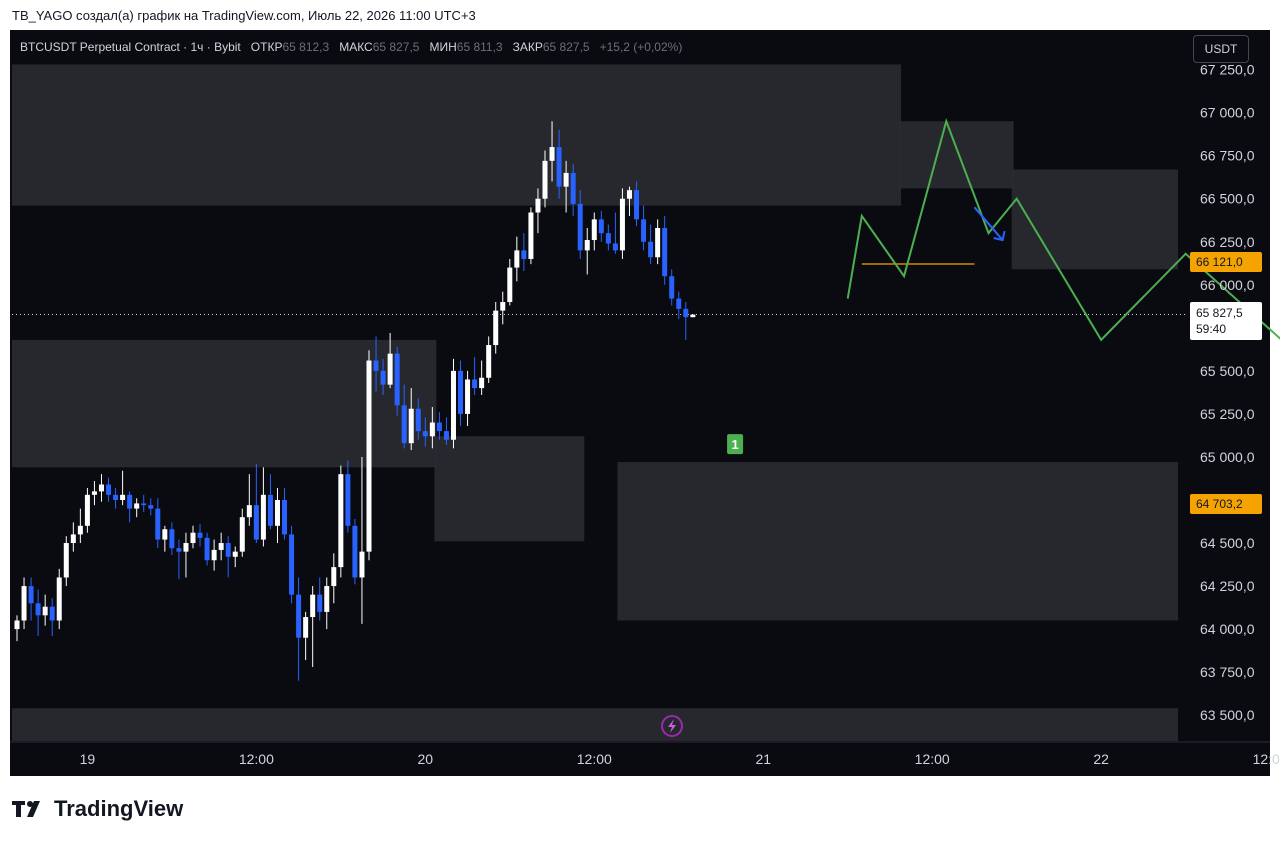  I want to click on currency-button: USDT, so click(1221, 49).